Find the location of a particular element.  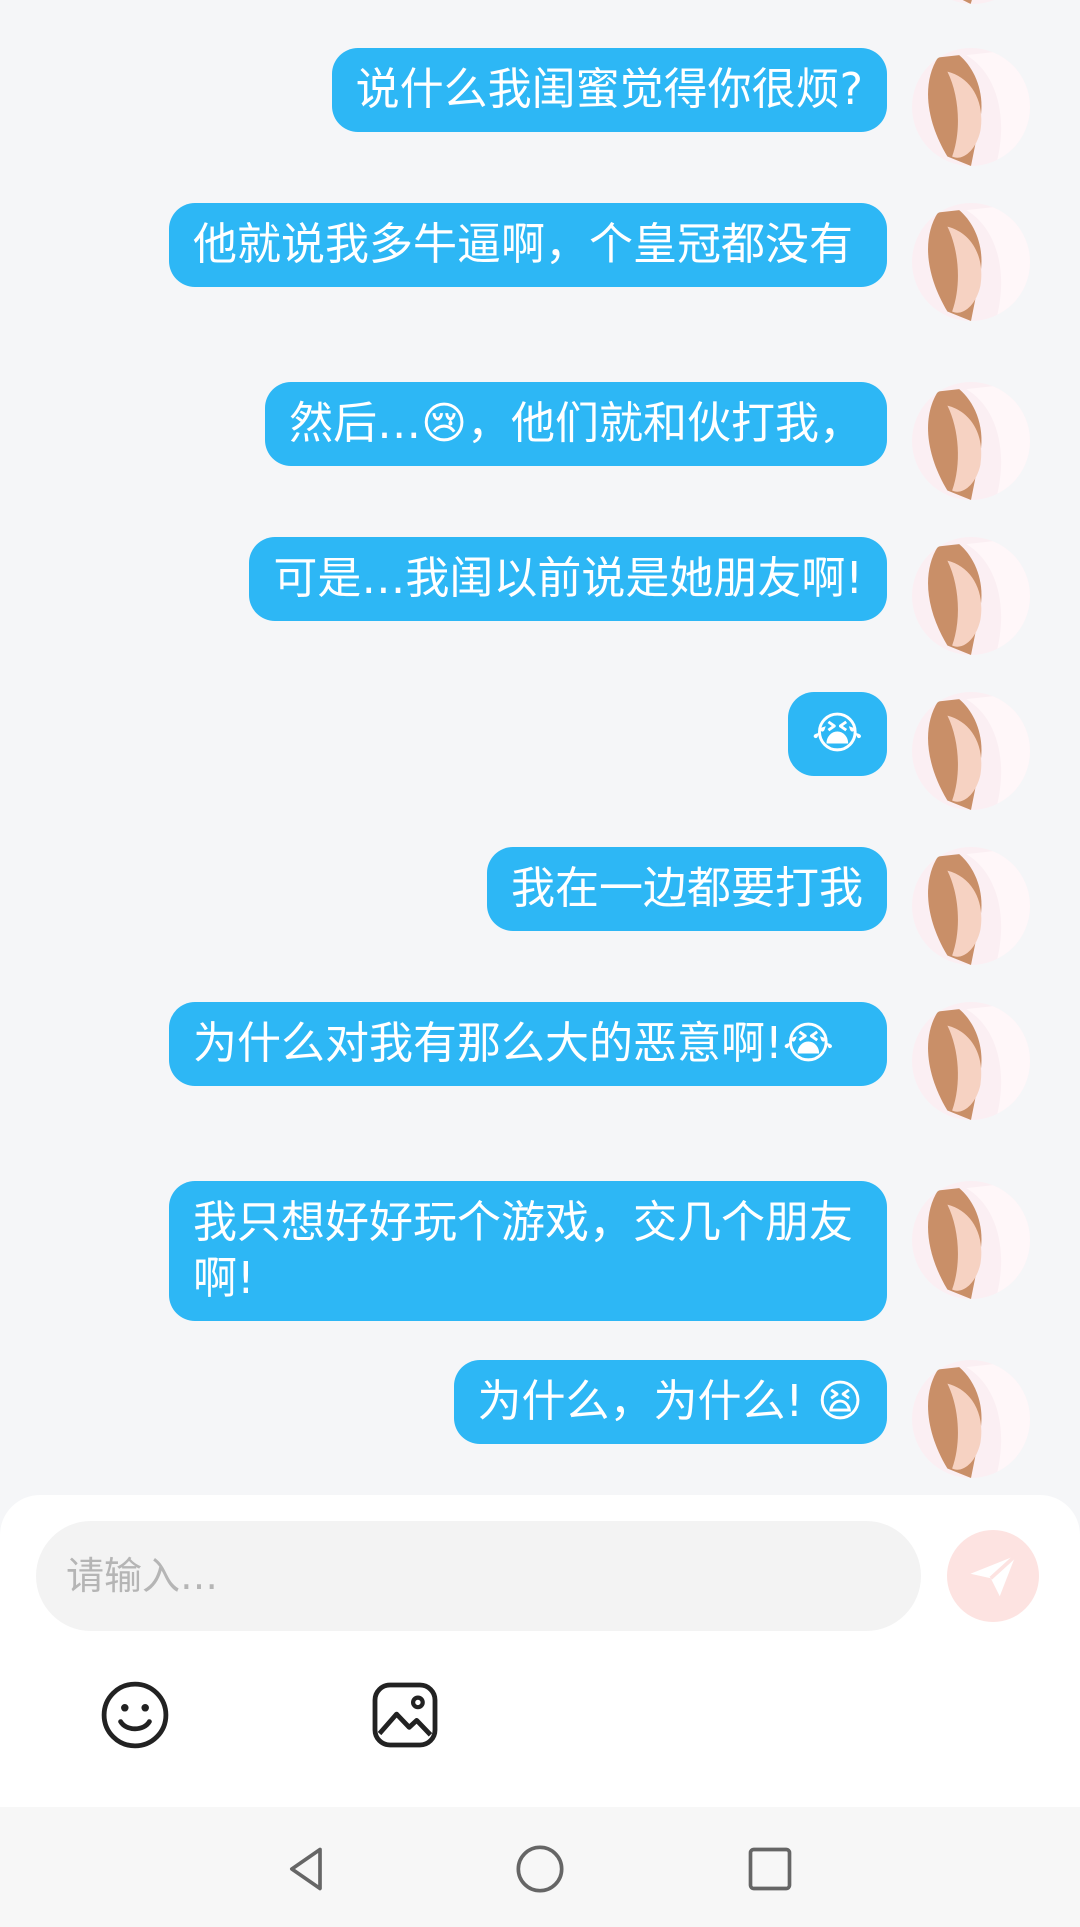

back-icon is located at coordinates (307, 1869).